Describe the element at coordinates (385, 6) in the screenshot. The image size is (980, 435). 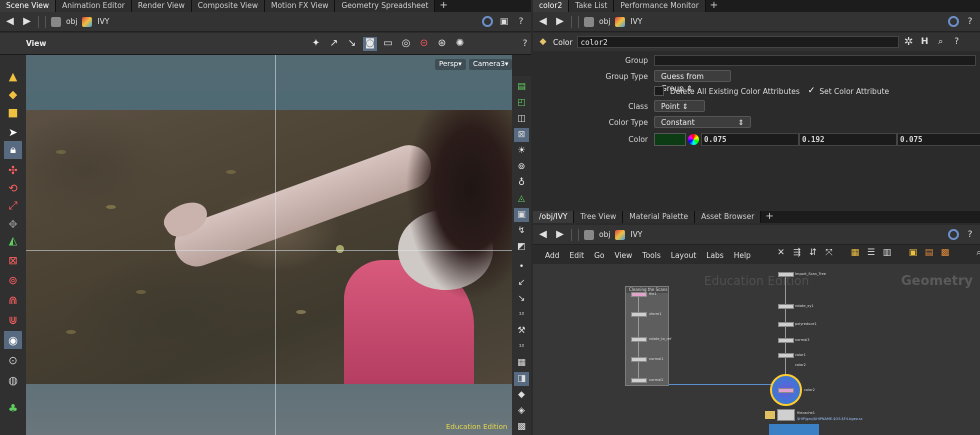
I see `tab-geometry-spreadsheet: Geometry Spreadsheet` at that location.